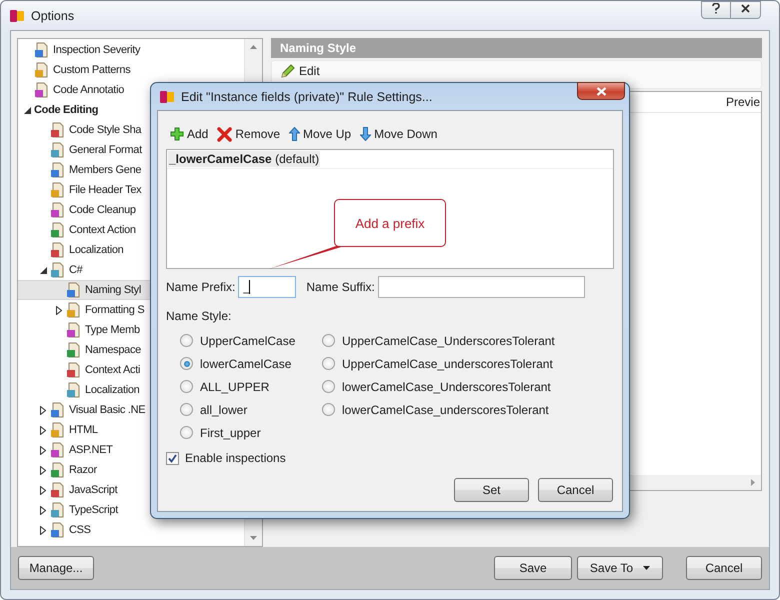  Describe the element at coordinates (177, 134) in the screenshot. I see `plus-icon` at that location.